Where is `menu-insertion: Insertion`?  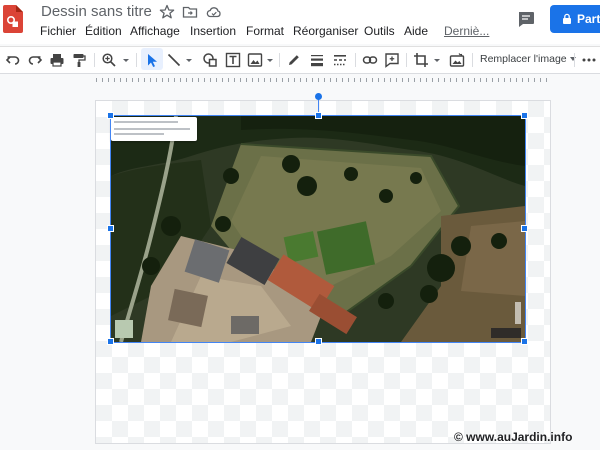 menu-insertion: Insertion is located at coordinates (213, 31).